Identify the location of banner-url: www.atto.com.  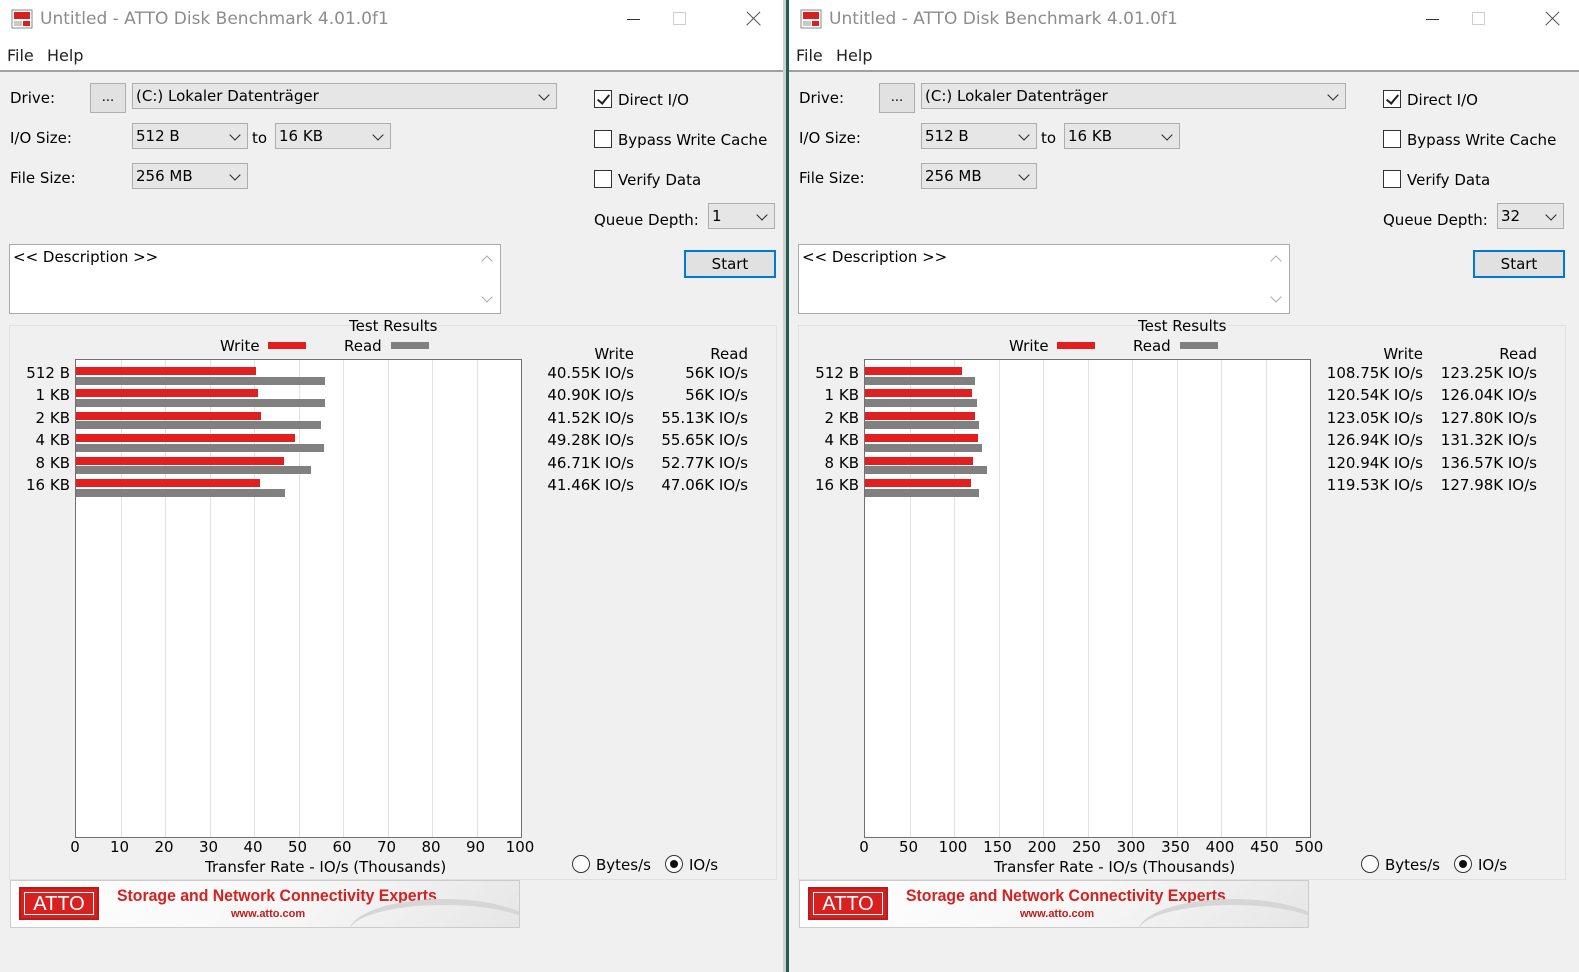
(268, 914).